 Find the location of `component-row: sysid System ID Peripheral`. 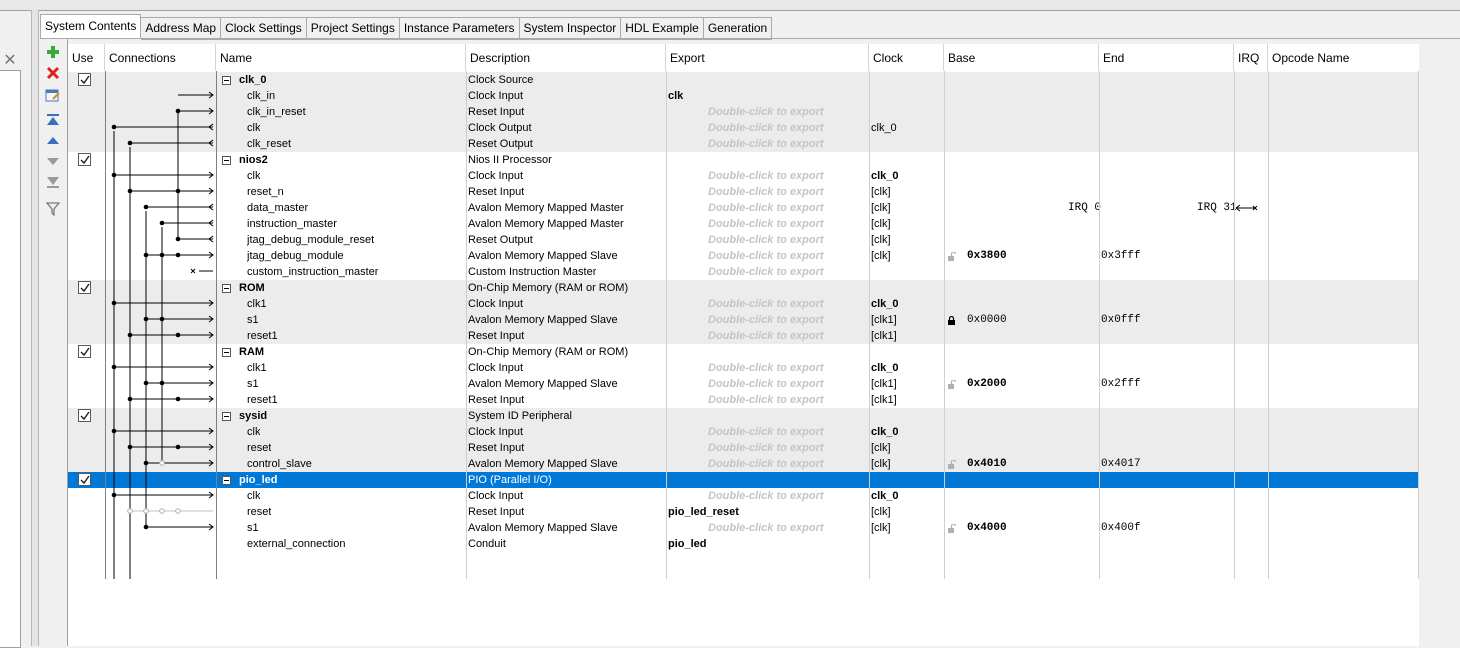

component-row: sysid System ID Peripheral is located at coordinates (743, 416).